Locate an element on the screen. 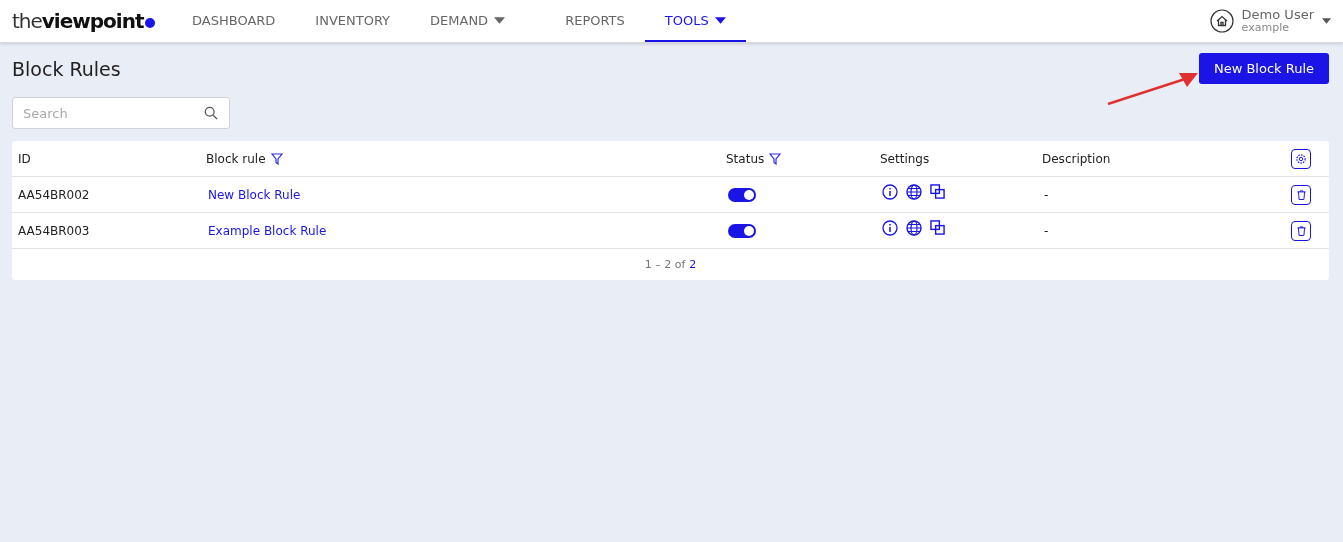  pagination-total: 2 is located at coordinates (693, 264).